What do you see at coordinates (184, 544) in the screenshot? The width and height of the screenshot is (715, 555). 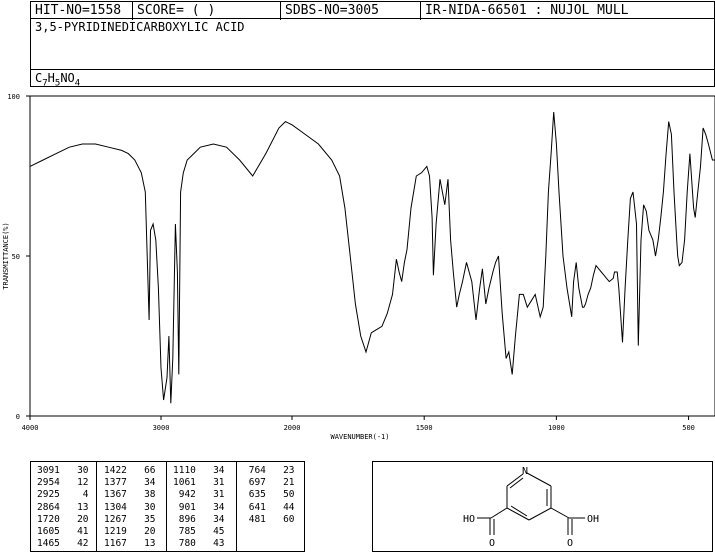 I see `peak-wavenumber: 780` at bounding box center [184, 544].